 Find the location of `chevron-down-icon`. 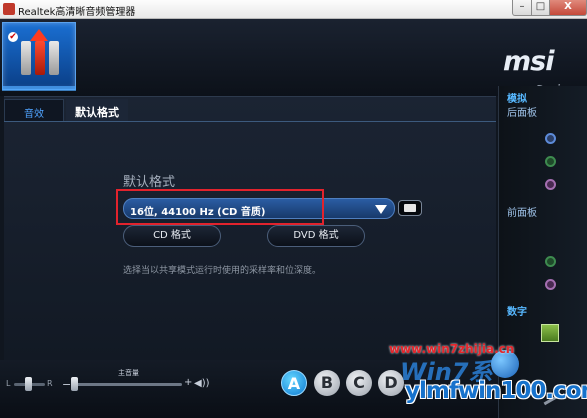

chevron-down-icon is located at coordinates (381, 209).